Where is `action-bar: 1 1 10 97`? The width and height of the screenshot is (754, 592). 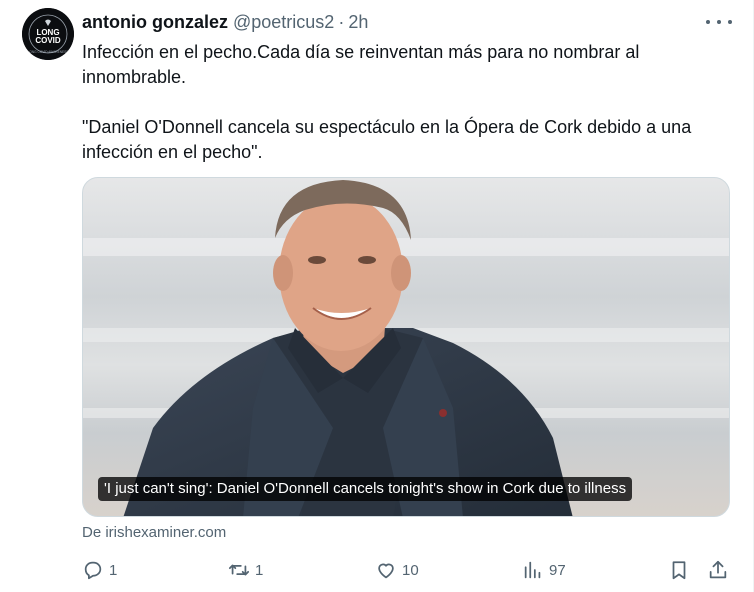
action-bar: 1 1 10 97 is located at coordinates (407, 570).